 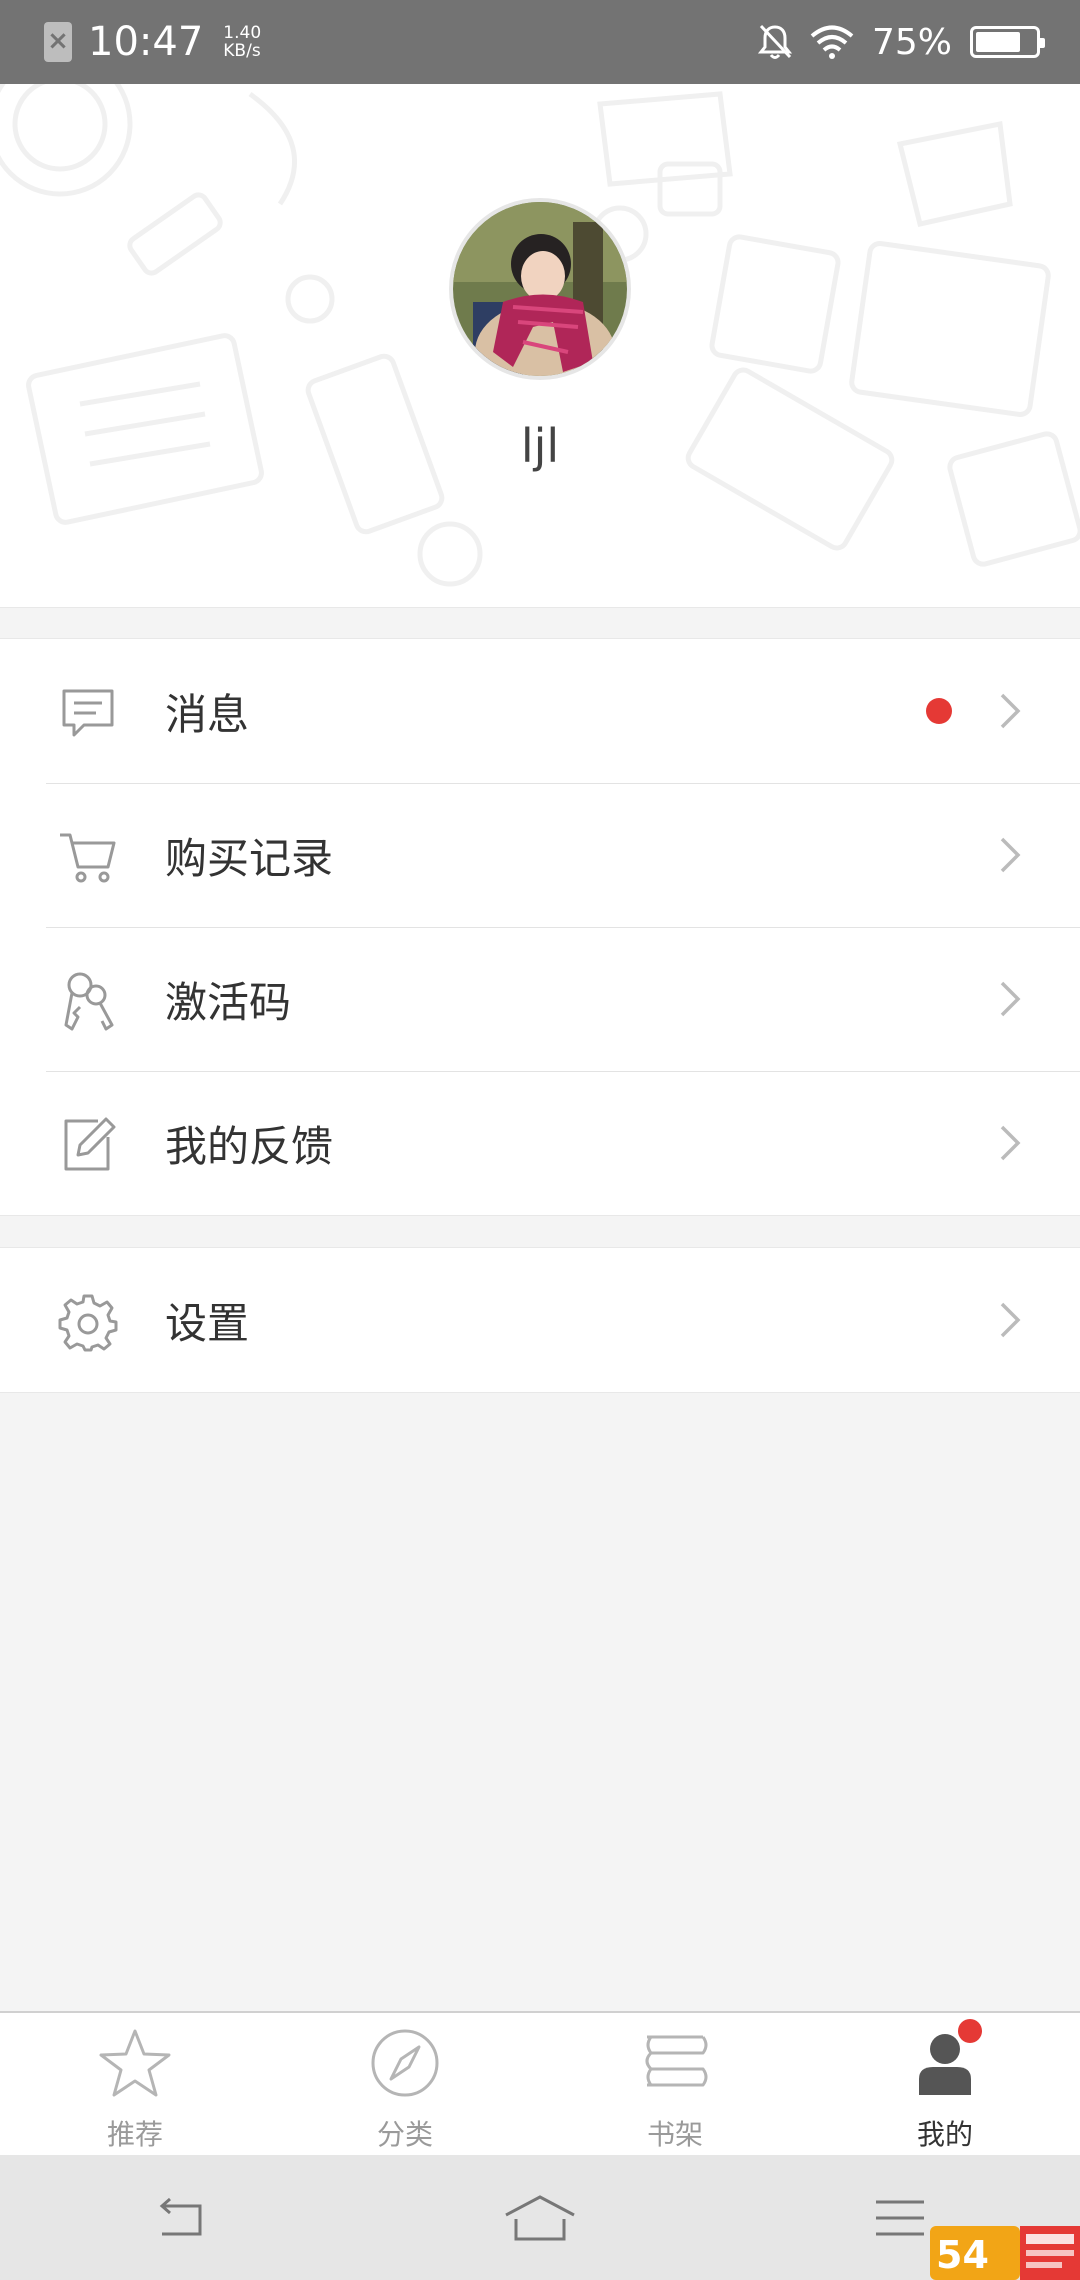 What do you see at coordinates (58, 42) in the screenshot?
I see `no-sim-icon` at bounding box center [58, 42].